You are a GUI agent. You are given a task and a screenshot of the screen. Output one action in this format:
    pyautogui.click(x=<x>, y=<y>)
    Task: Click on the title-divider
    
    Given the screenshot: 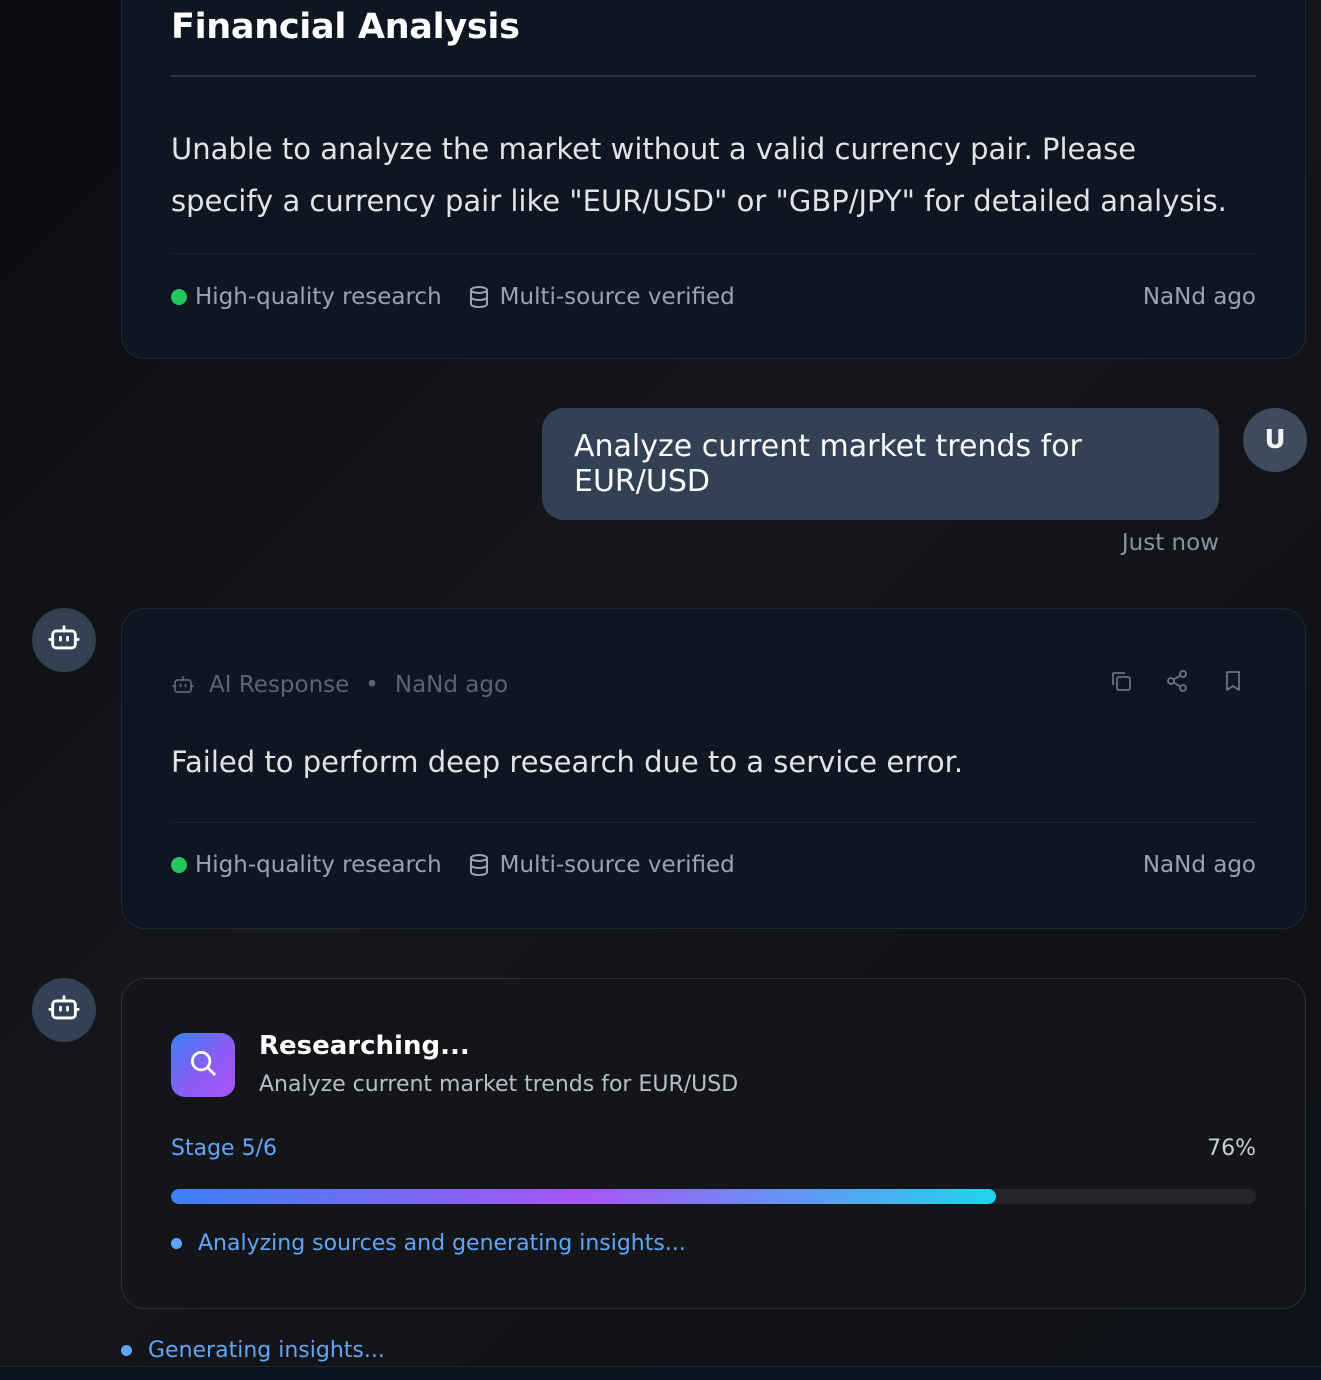 What is the action you would take?
    pyautogui.click(x=713, y=76)
    